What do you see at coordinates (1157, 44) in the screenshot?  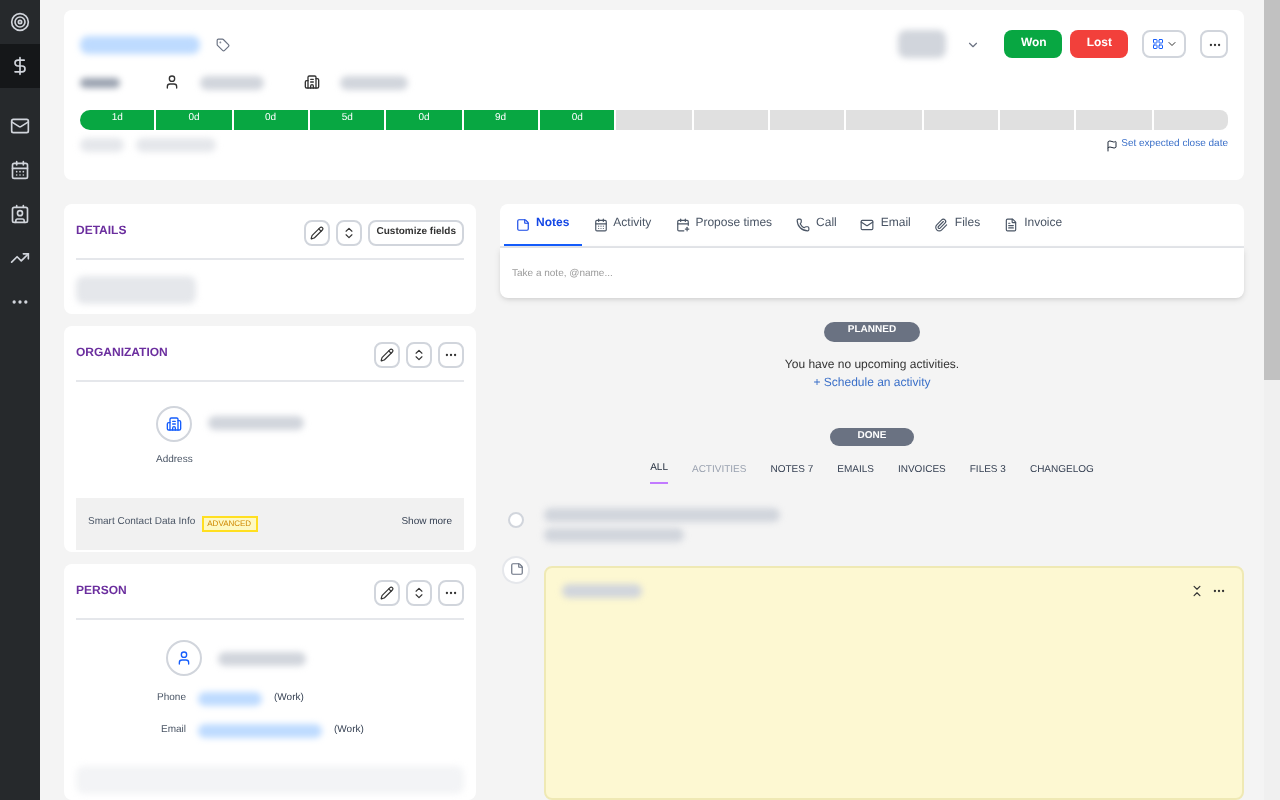 I see `grid-icon` at bounding box center [1157, 44].